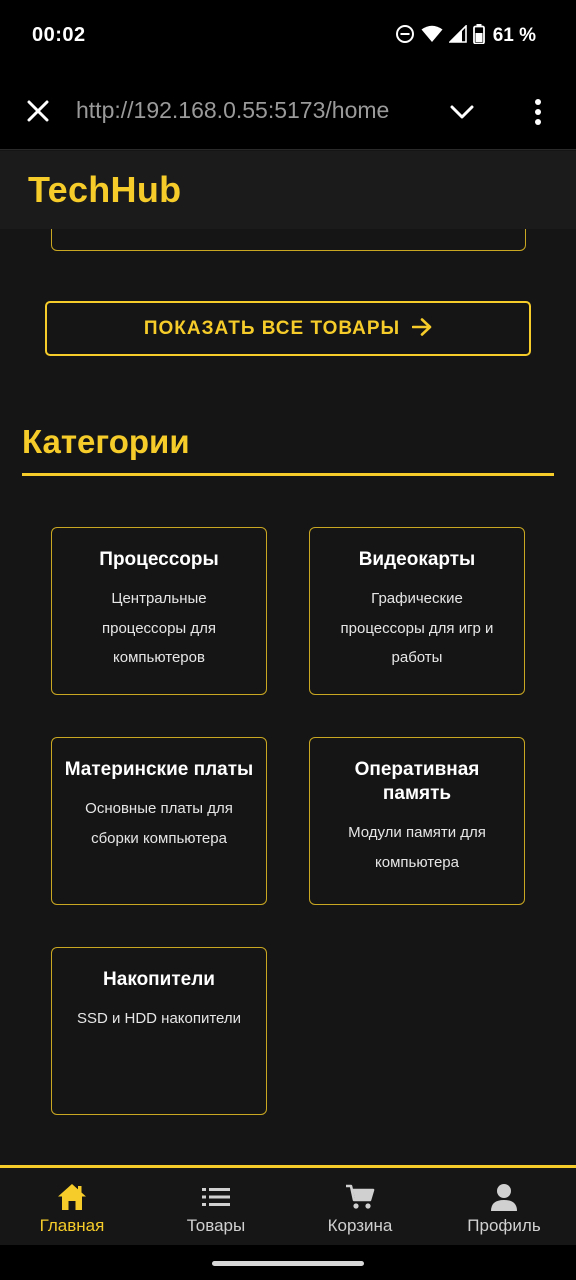 The image size is (576, 1280). Describe the element at coordinates (421, 328) in the screenshot. I see `arrow-right-icon` at that location.